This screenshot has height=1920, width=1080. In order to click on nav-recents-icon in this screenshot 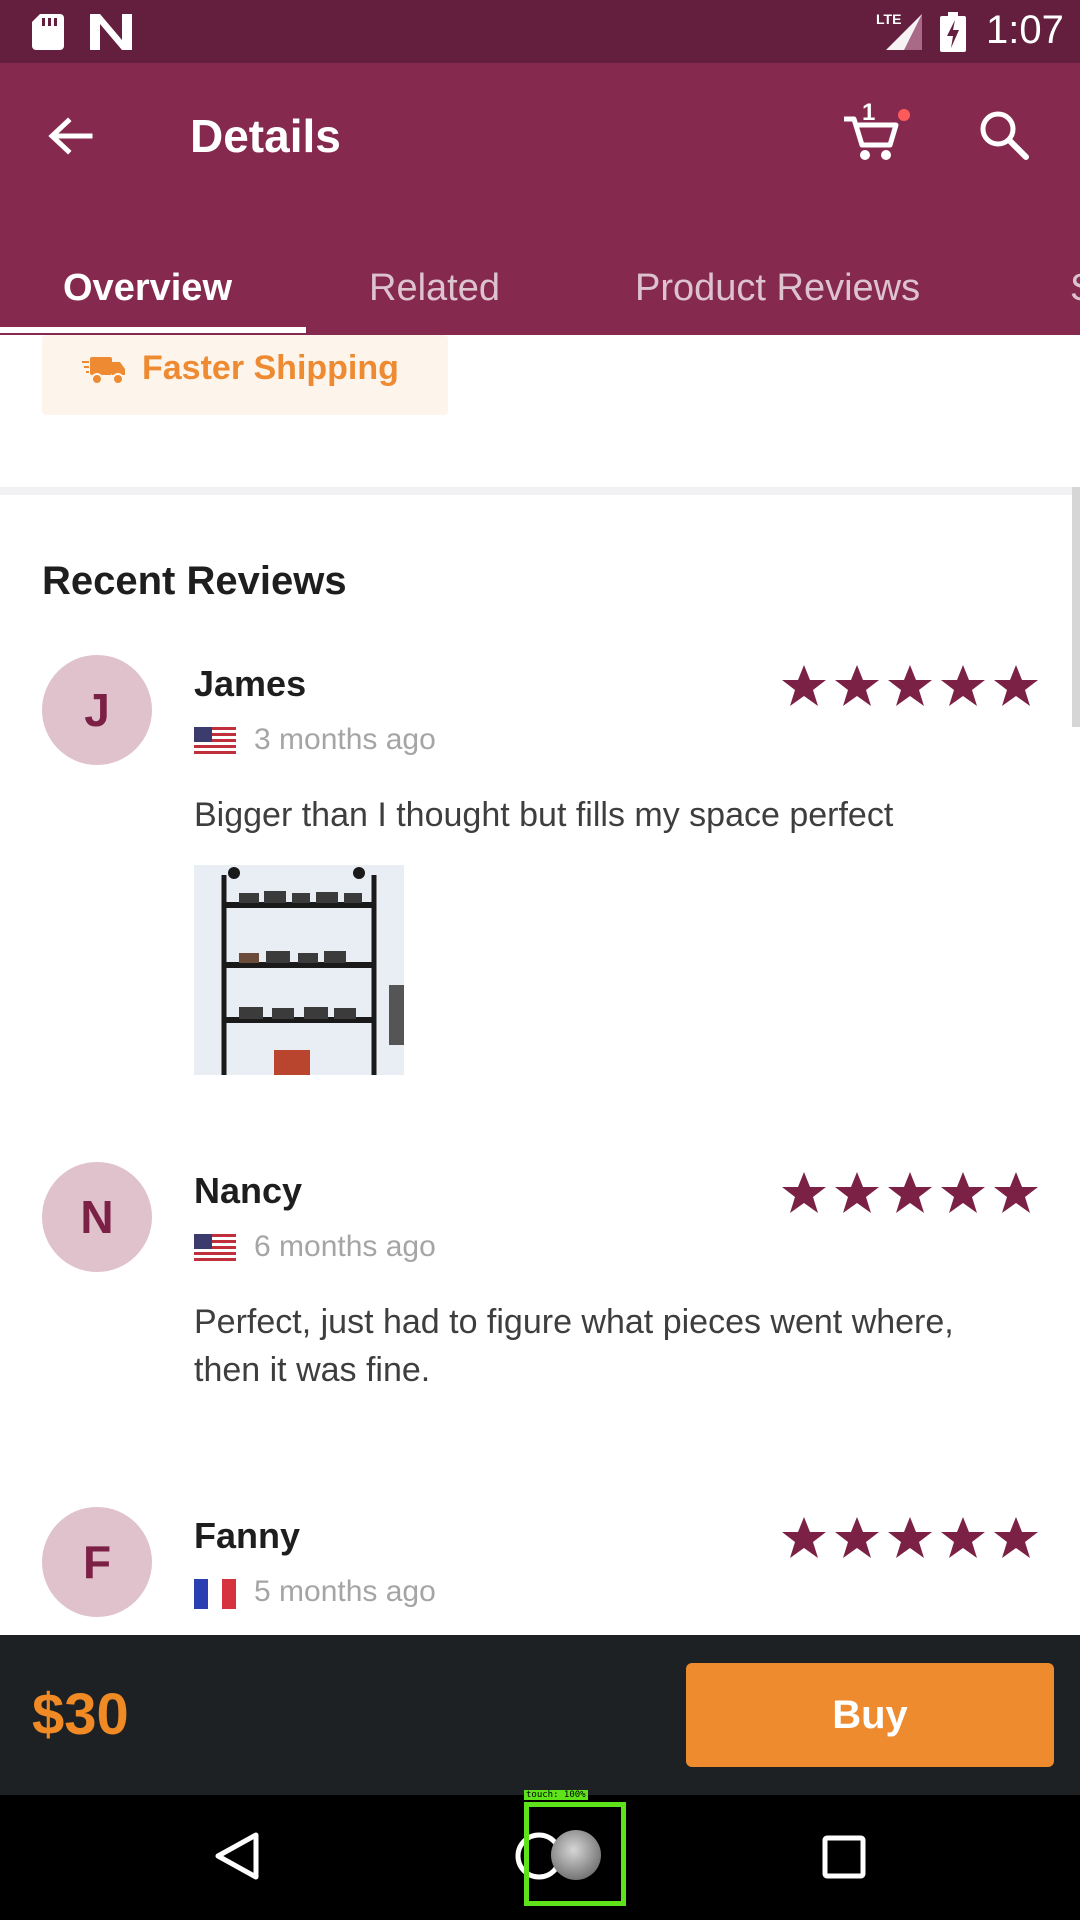, I will do `click(844, 1857)`.